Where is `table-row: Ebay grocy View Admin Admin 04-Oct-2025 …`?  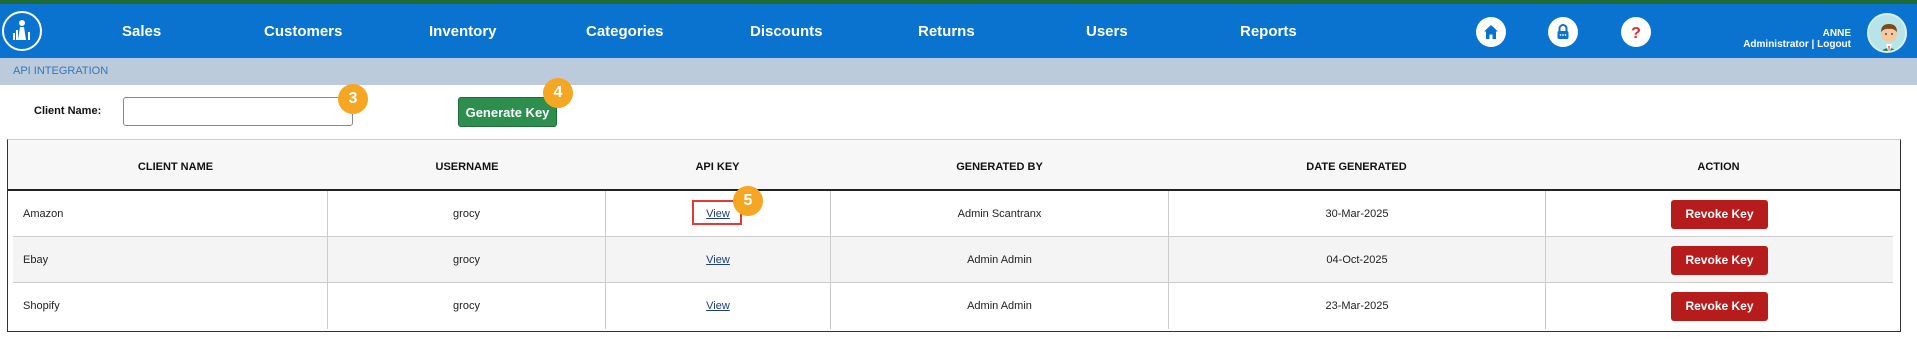 table-row: Ebay grocy View Admin Admin 04-Oct-2025 … is located at coordinates (953, 260).